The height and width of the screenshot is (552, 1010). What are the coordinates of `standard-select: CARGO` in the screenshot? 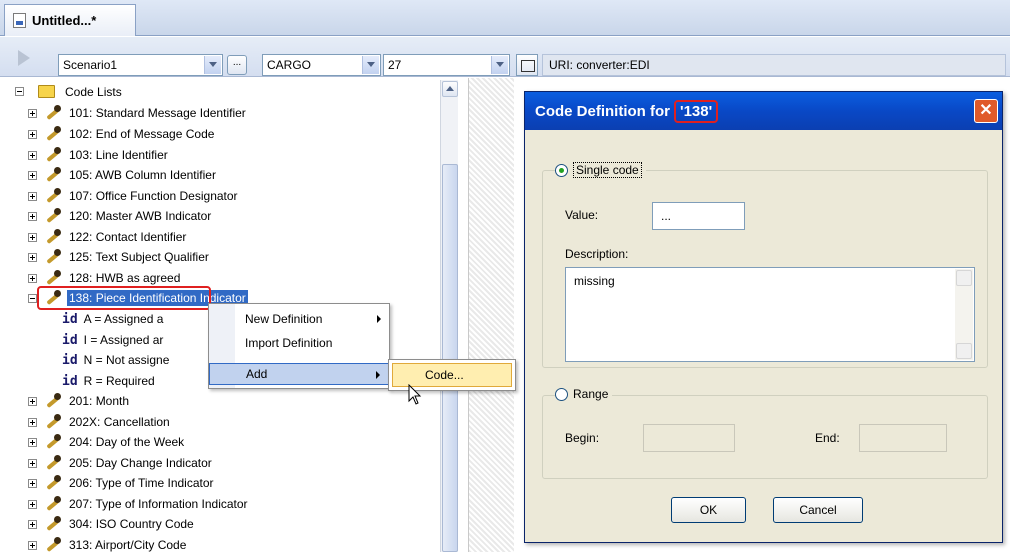 It's located at (321, 65).